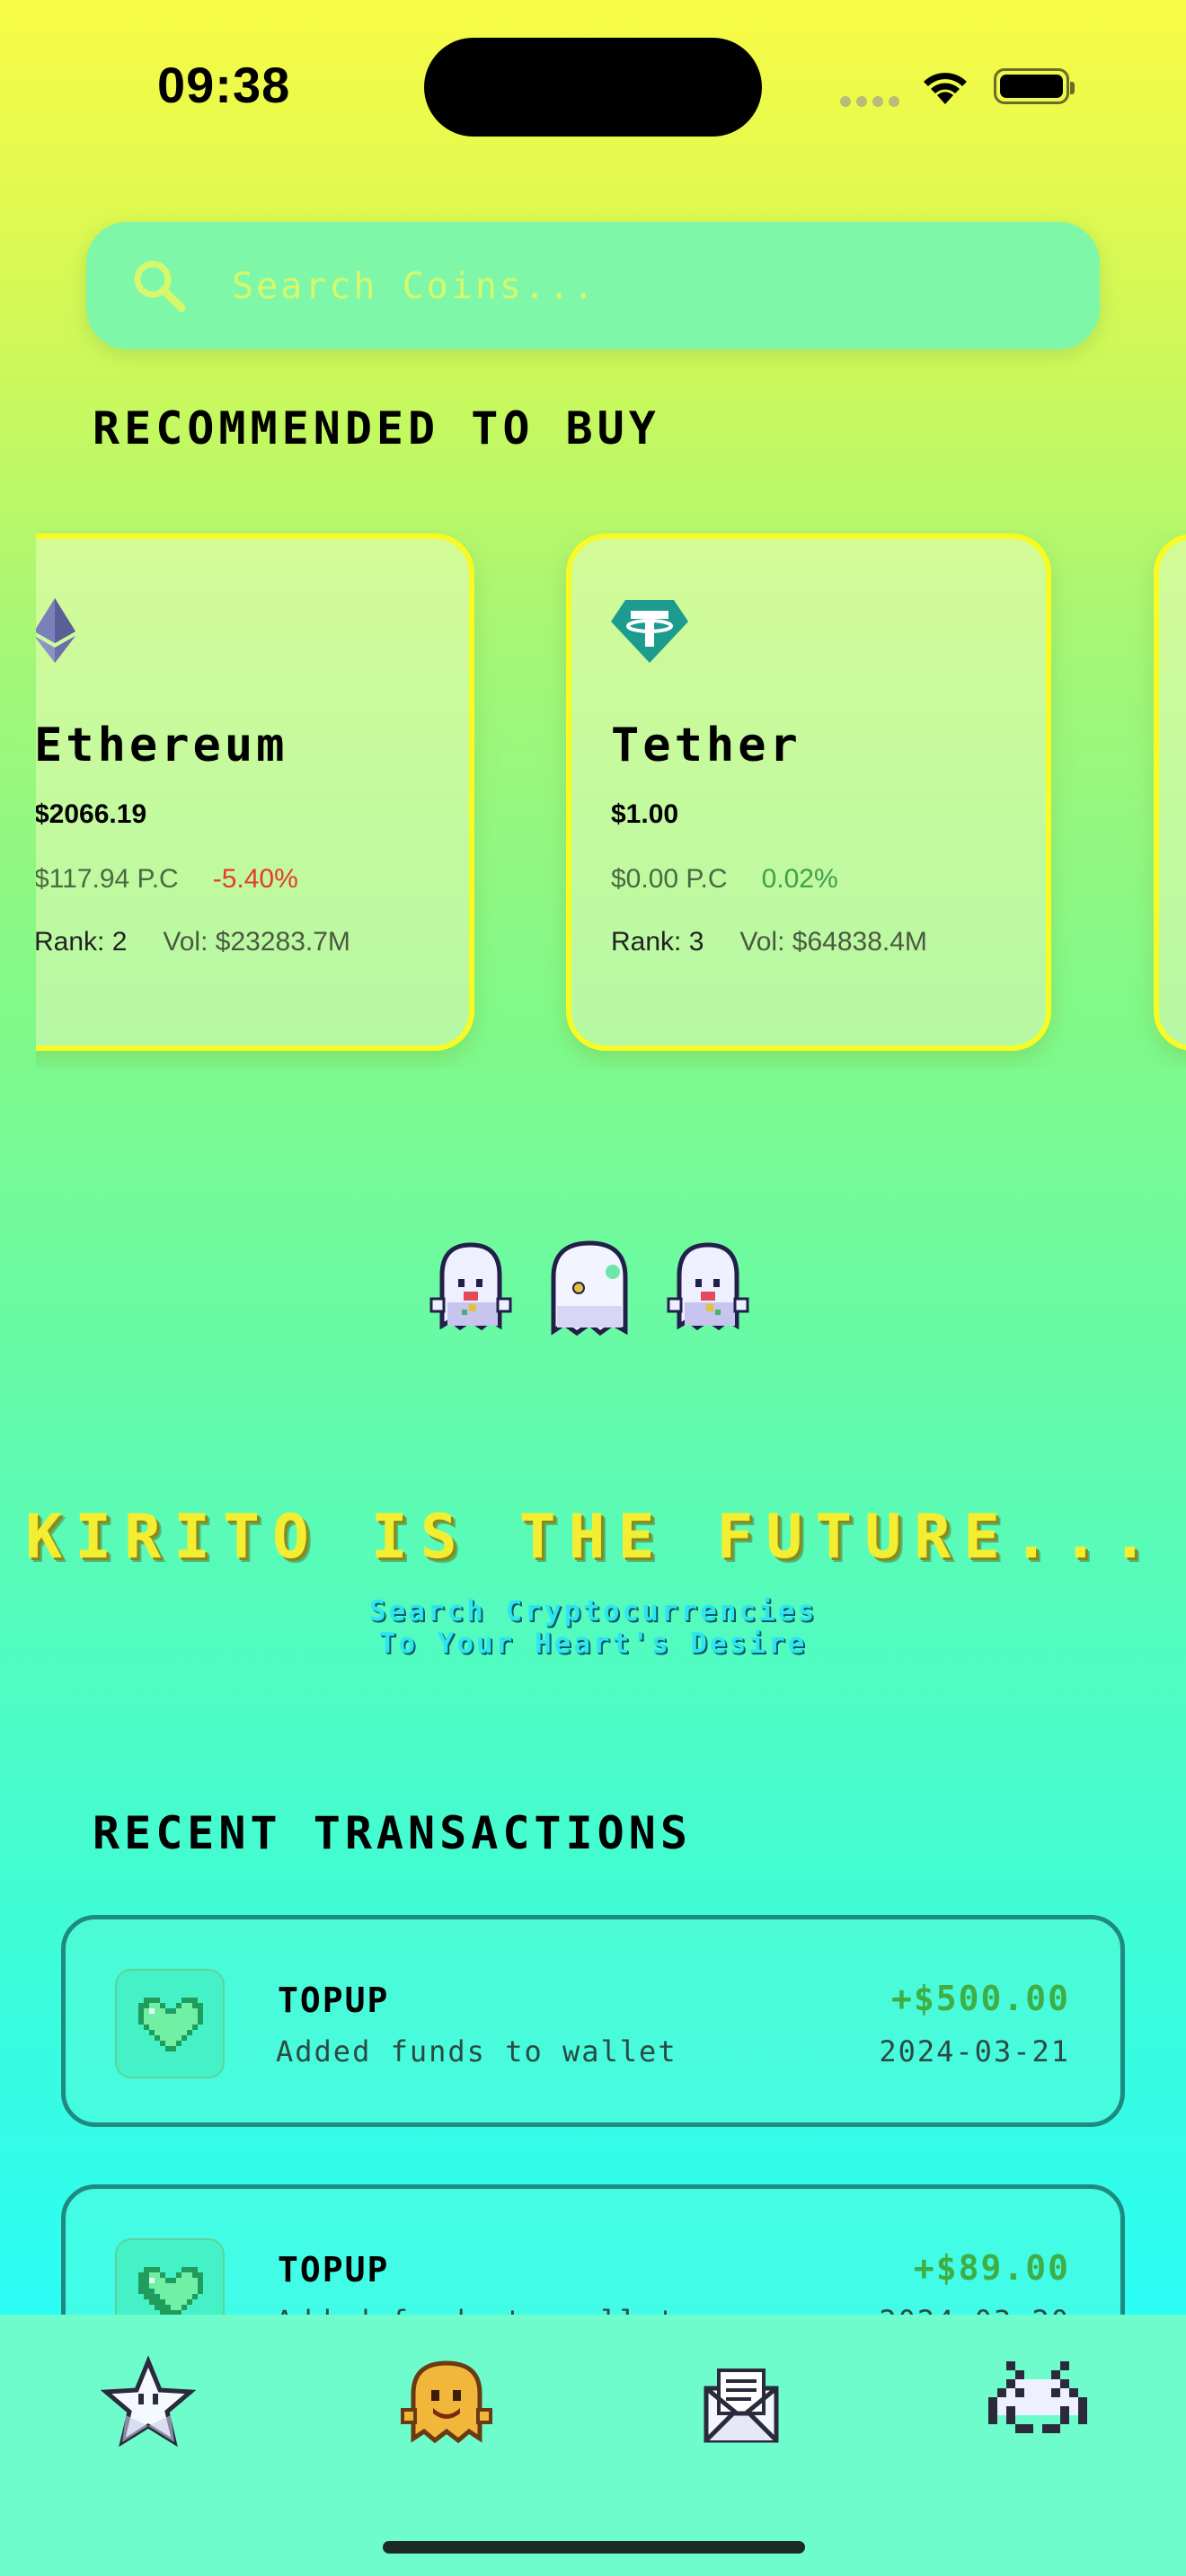  I want to click on coin-name: Tether, so click(706, 745).